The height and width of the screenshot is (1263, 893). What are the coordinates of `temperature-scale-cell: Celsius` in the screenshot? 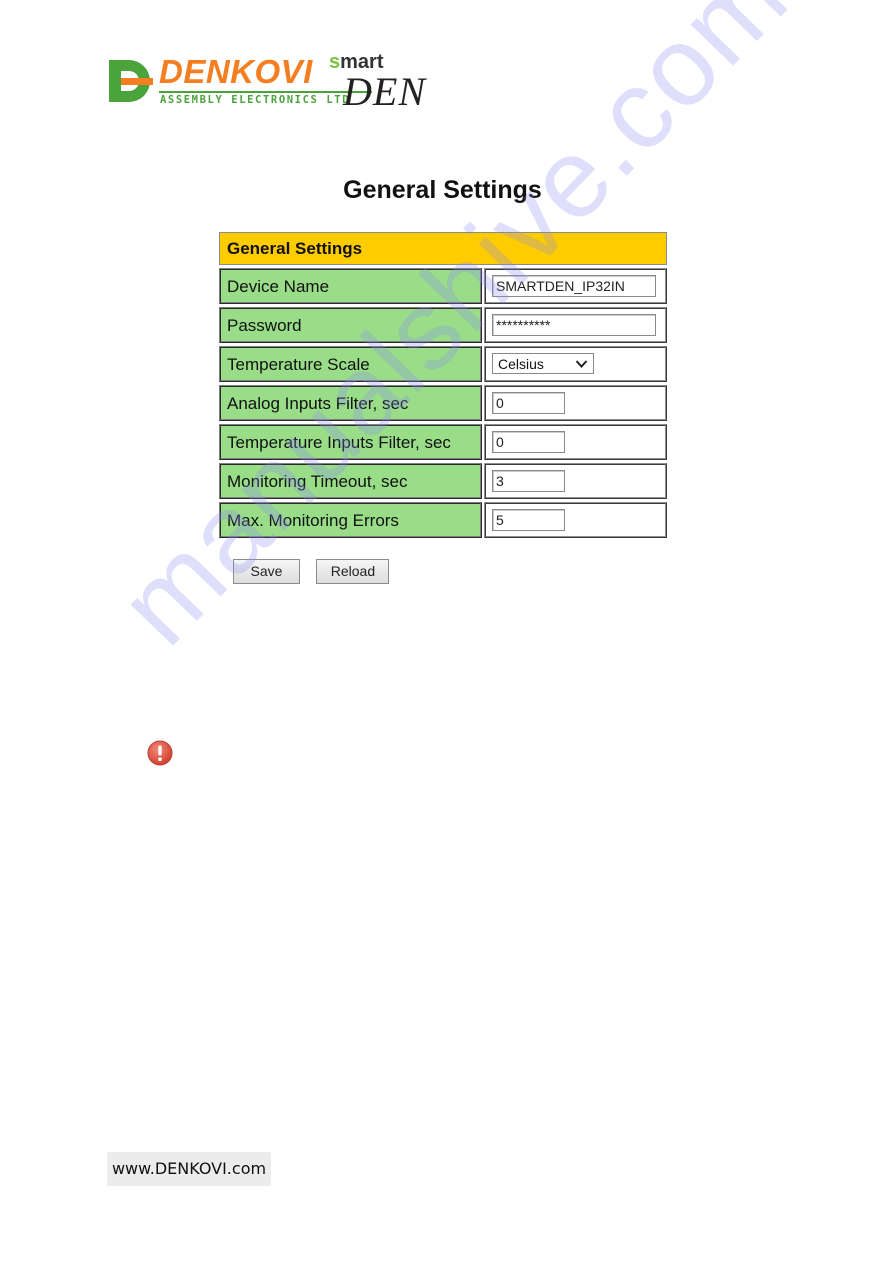 It's located at (575, 364).